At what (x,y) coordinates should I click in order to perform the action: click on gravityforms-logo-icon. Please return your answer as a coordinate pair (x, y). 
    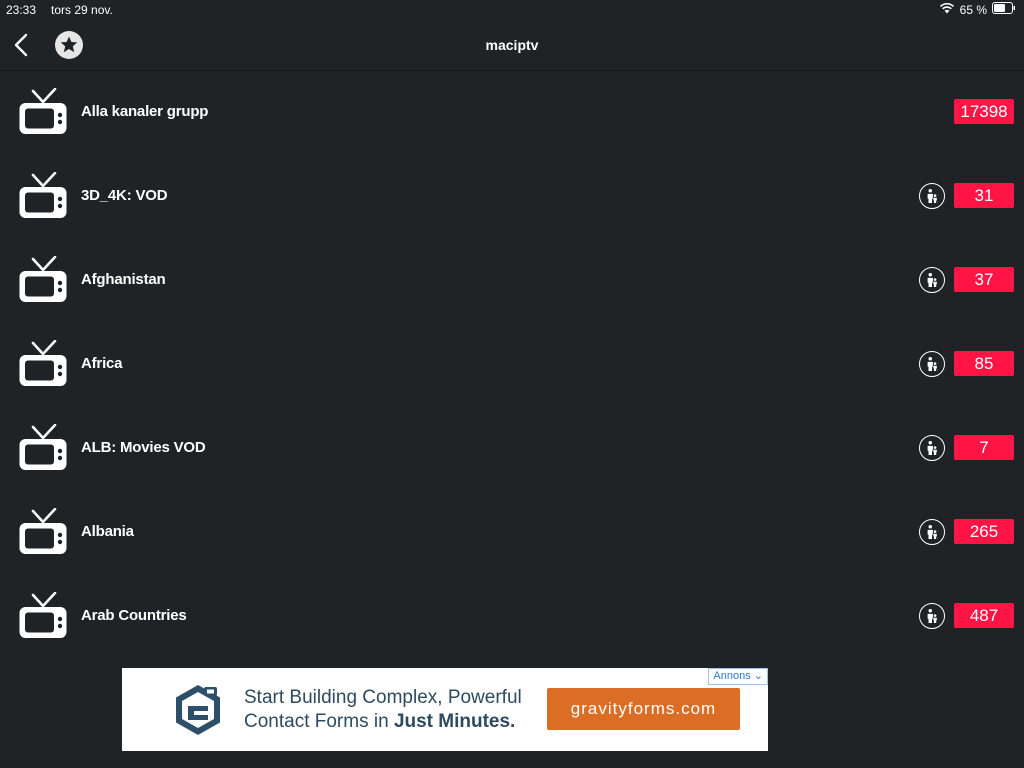
    Looking at the image, I should click on (198, 710).